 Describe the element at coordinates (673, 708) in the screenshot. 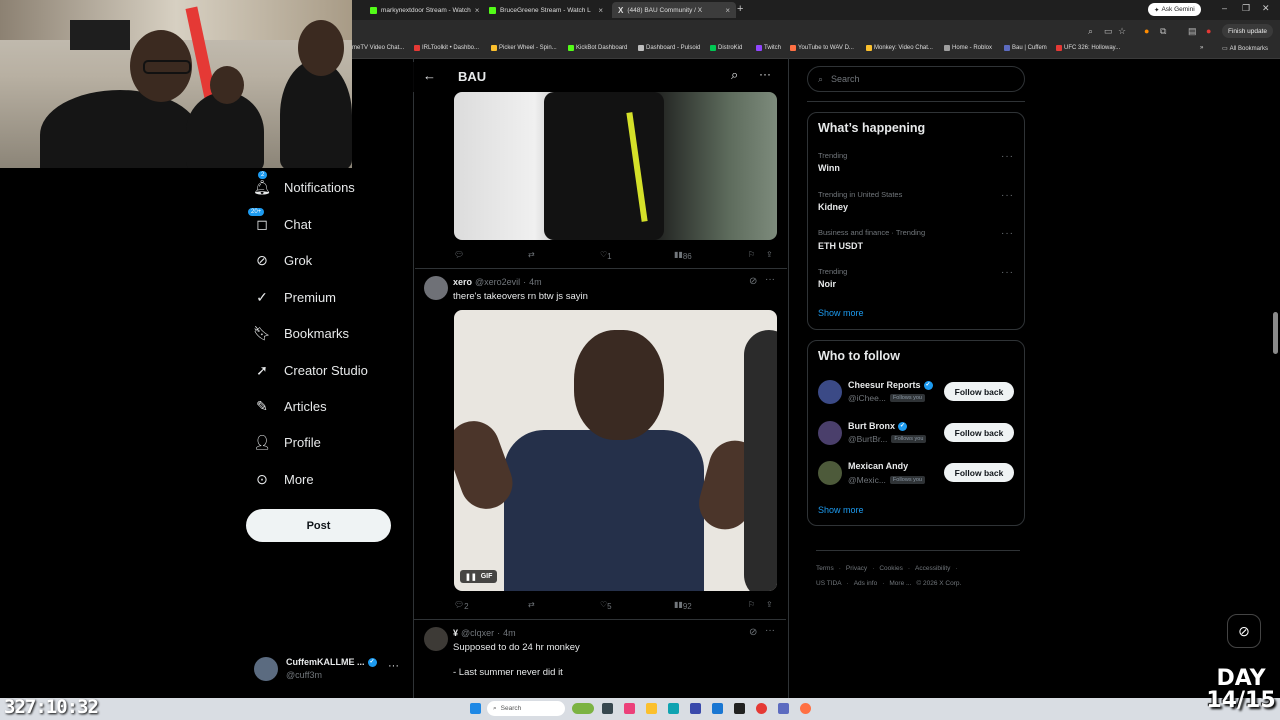

I see `edge-icon` at that location.